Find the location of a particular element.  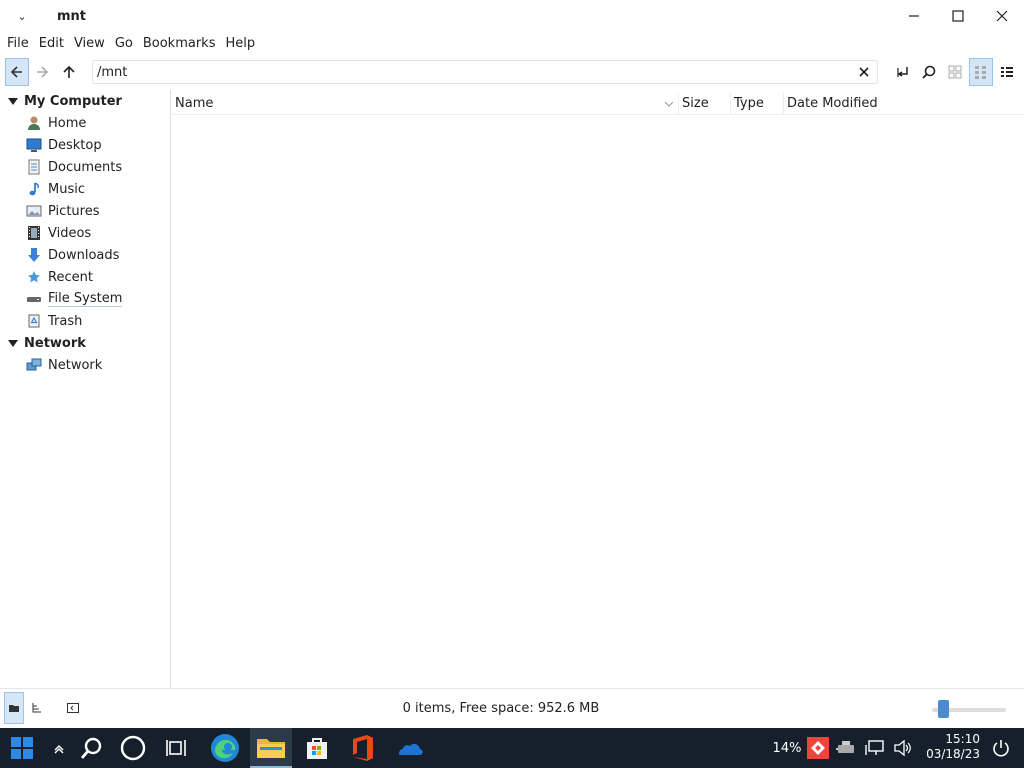

list-header: Name Size Type Date Modified is located at coordinates (598, 103).